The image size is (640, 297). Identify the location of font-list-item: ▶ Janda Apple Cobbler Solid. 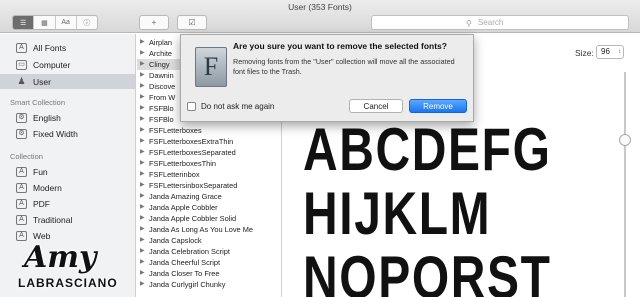
(209, 218).